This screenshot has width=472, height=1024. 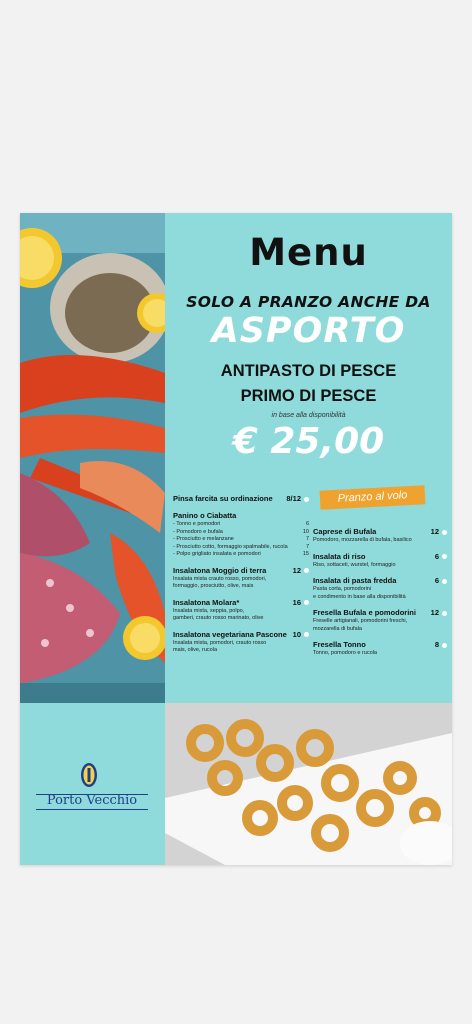 I want to click on menu-item-right-0: Caprese di Bufala 12, so click(x=380, y=532).